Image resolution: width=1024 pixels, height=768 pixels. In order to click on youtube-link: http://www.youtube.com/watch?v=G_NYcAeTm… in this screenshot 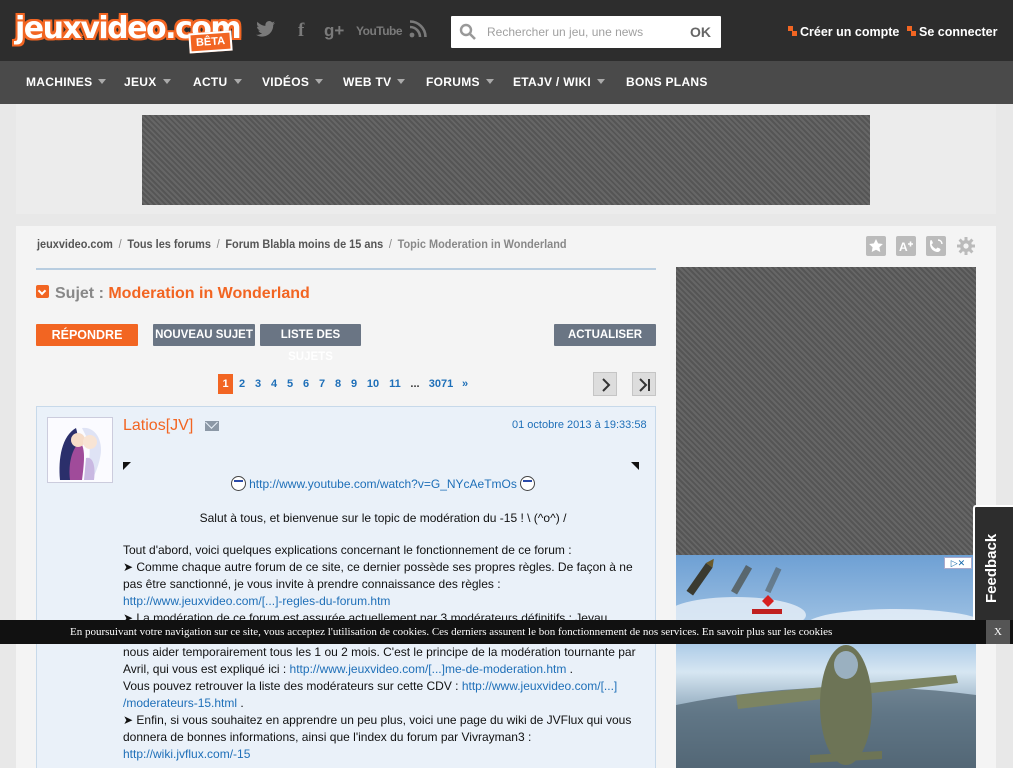, I will do `click(383, 484)`.